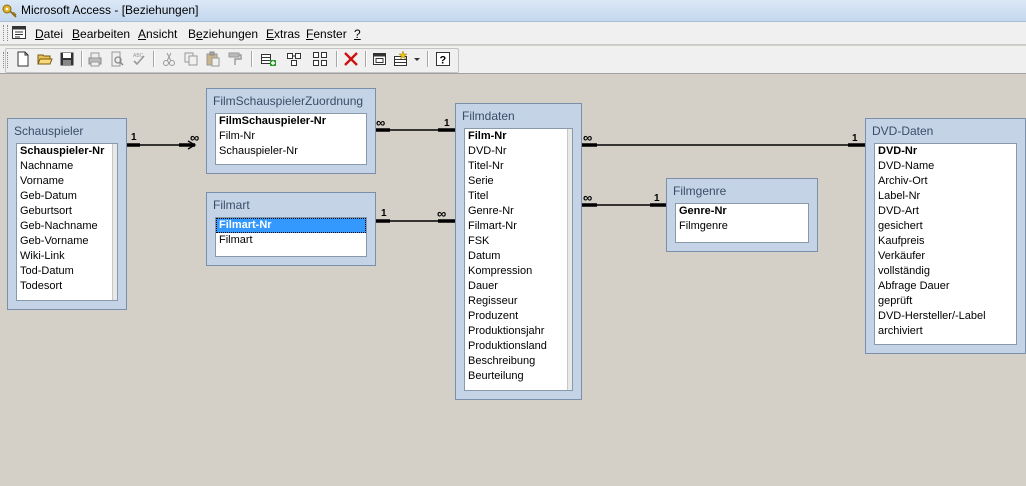  I want to click on field-item: FilmSchauspieler-Nr, so click(291, 121).